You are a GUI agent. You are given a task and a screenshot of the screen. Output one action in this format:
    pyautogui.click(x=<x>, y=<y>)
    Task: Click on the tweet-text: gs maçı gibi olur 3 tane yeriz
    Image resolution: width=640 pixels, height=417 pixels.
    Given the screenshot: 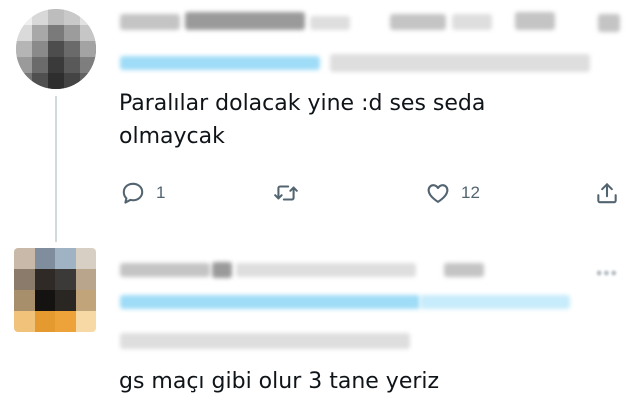 What is the action you would take?
    pyautogui.click(x=279, y=381)
    